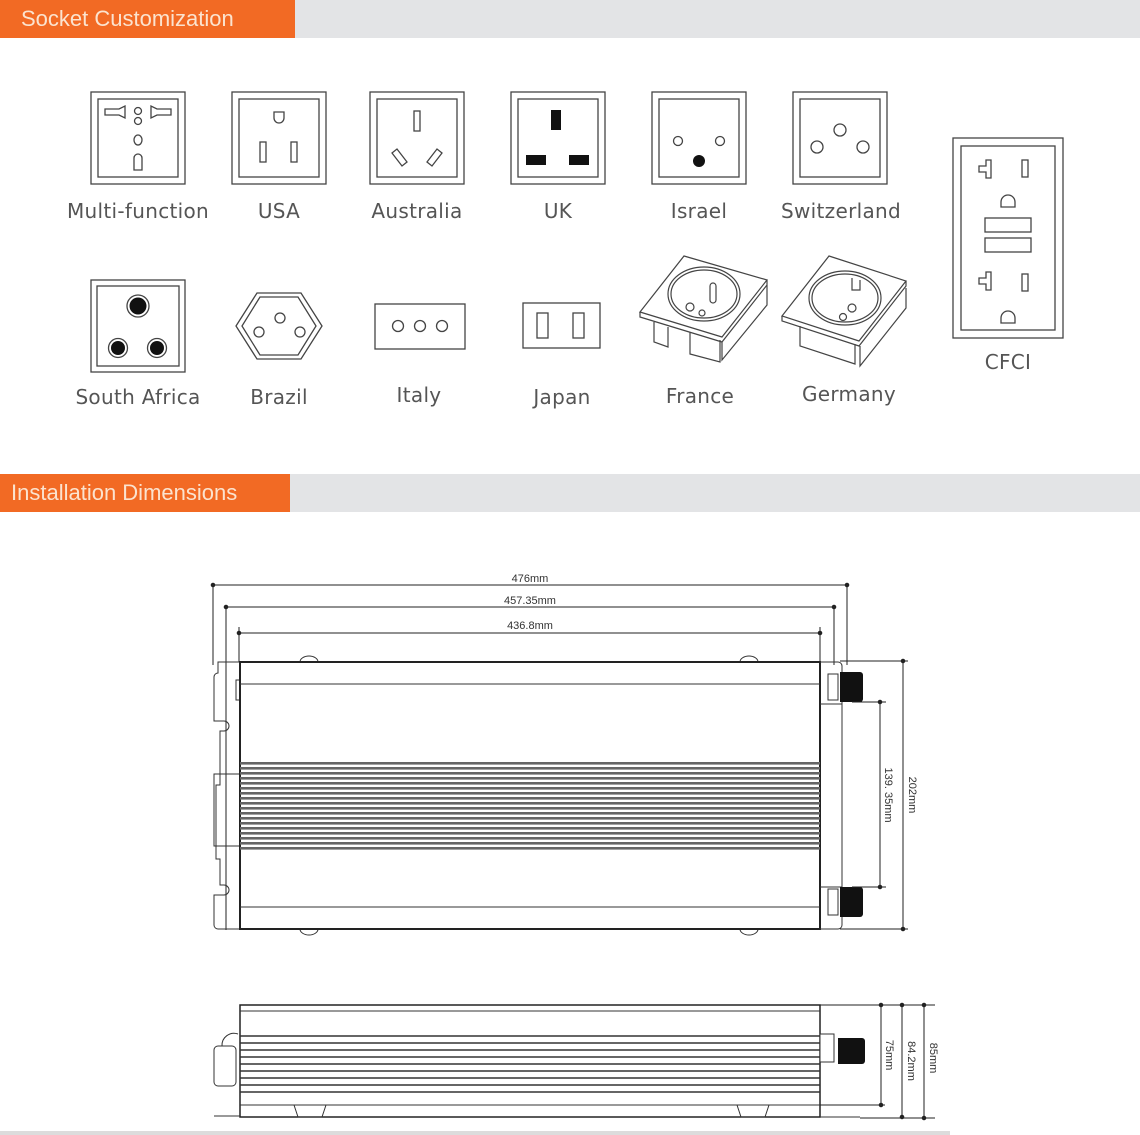 The image size is (1140, 1135). Describe the element at coordinates (888, 794) in the screenshot. I see `terminal-spacing-label: 139. 35mm` at that location.